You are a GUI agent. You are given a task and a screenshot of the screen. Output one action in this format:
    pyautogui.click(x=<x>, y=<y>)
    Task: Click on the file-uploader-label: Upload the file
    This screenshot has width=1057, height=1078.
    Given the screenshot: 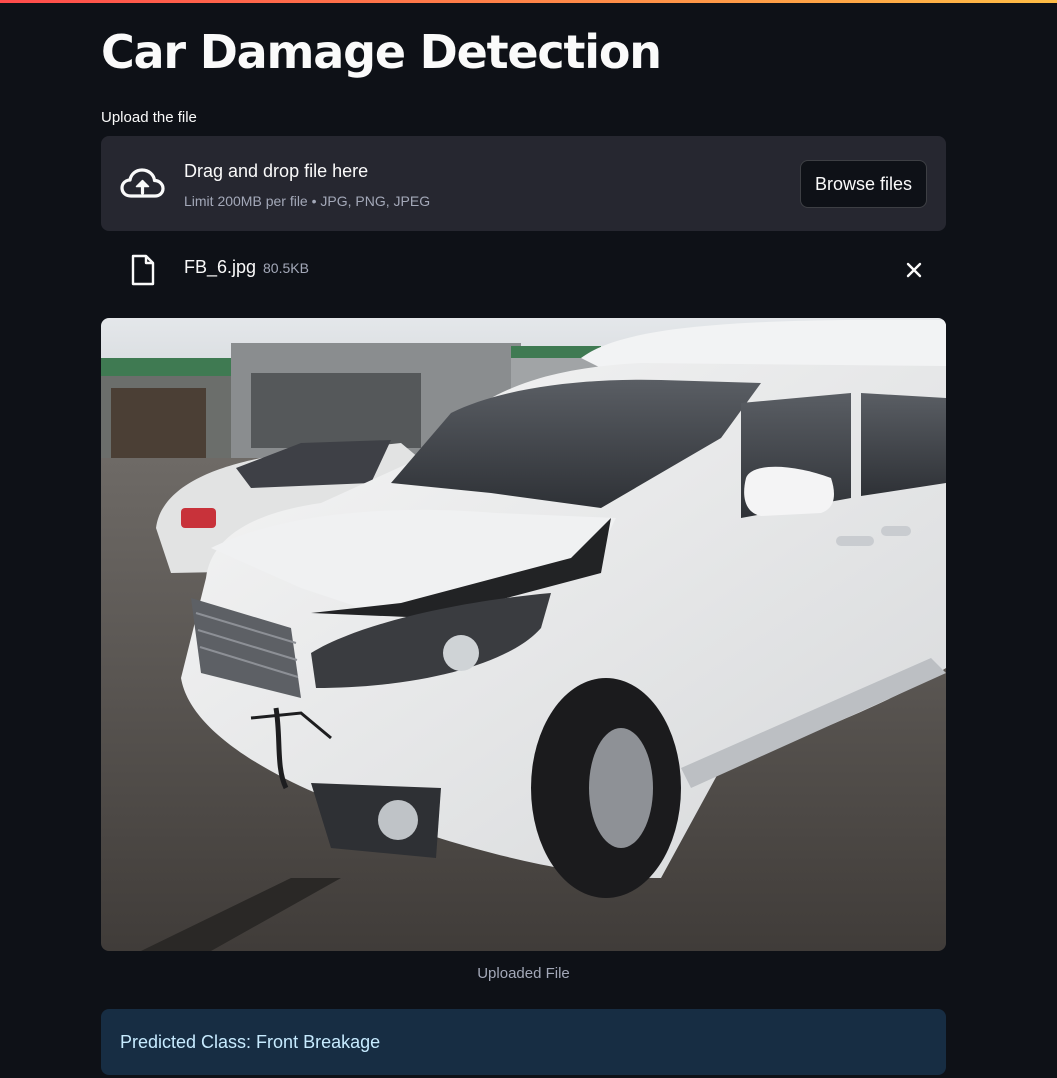 What is the action you would take?
    pyautogui.click(x=149, y=117)
    